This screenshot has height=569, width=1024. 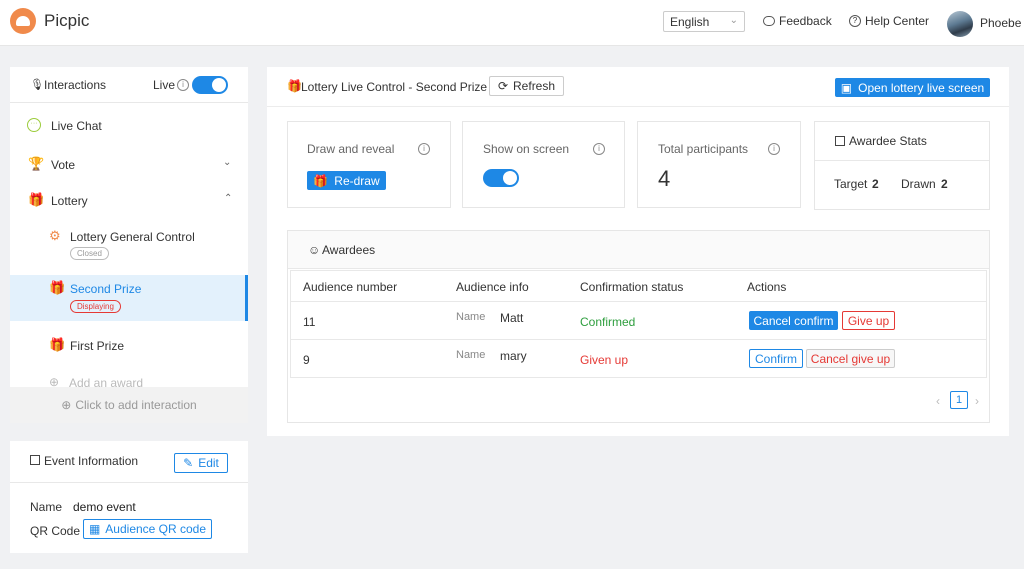 I want to click on confirmation-status: Confirmed, so click(x=608, y=322).